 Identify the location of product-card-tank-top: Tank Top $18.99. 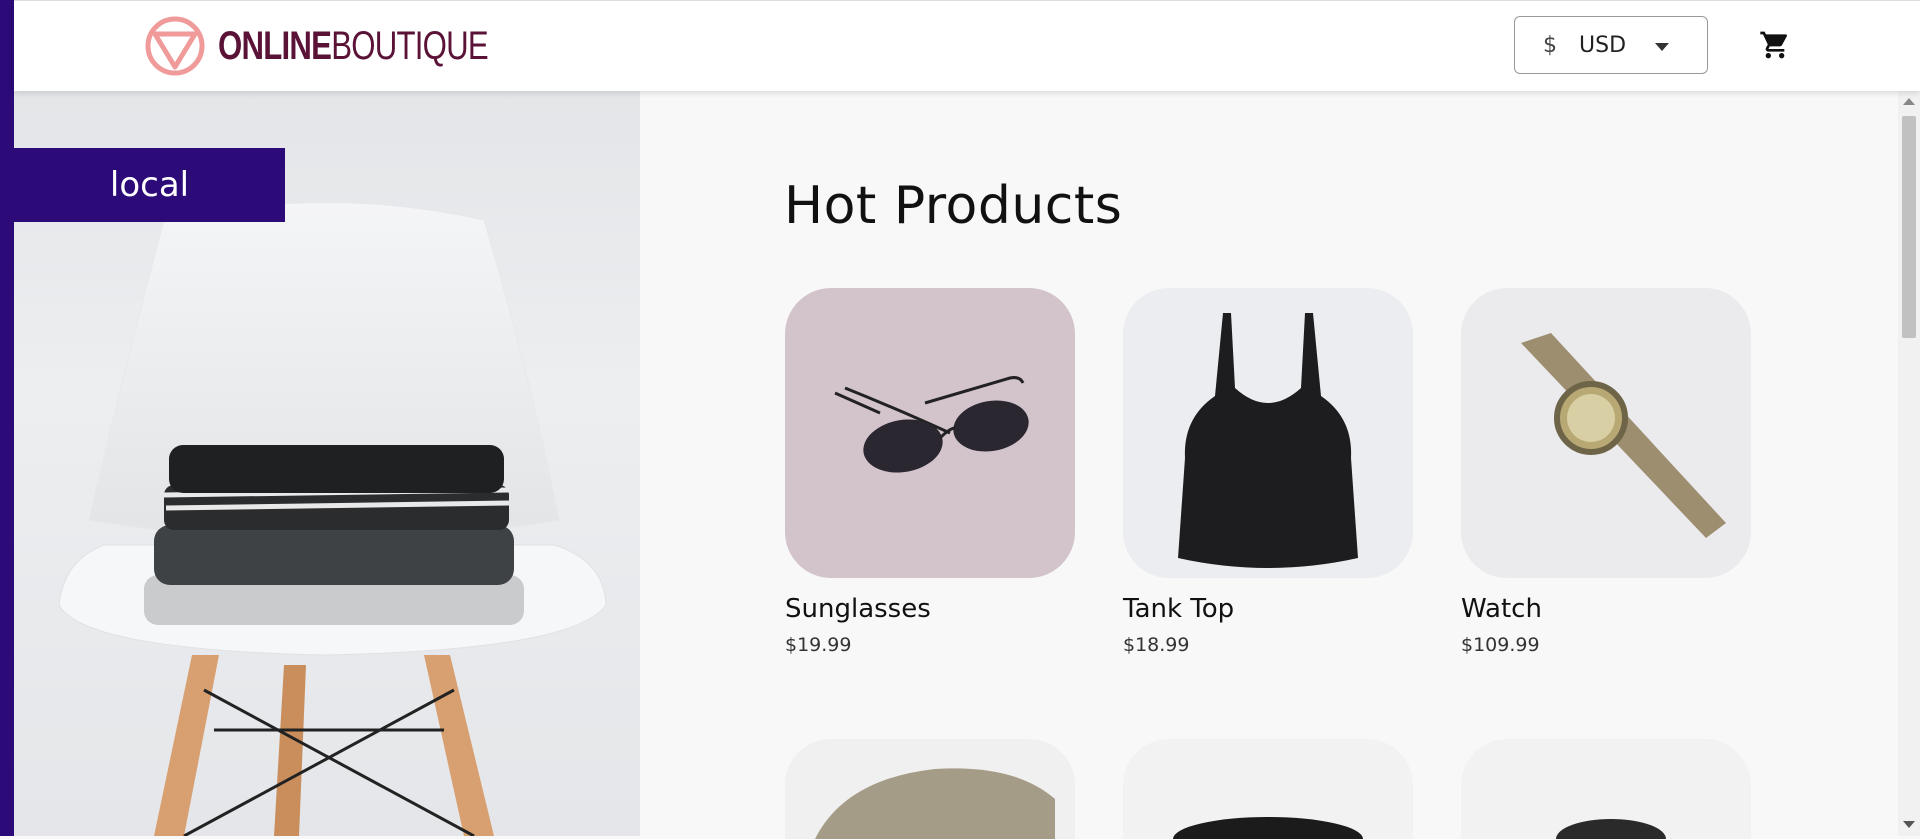
(1268, 472).